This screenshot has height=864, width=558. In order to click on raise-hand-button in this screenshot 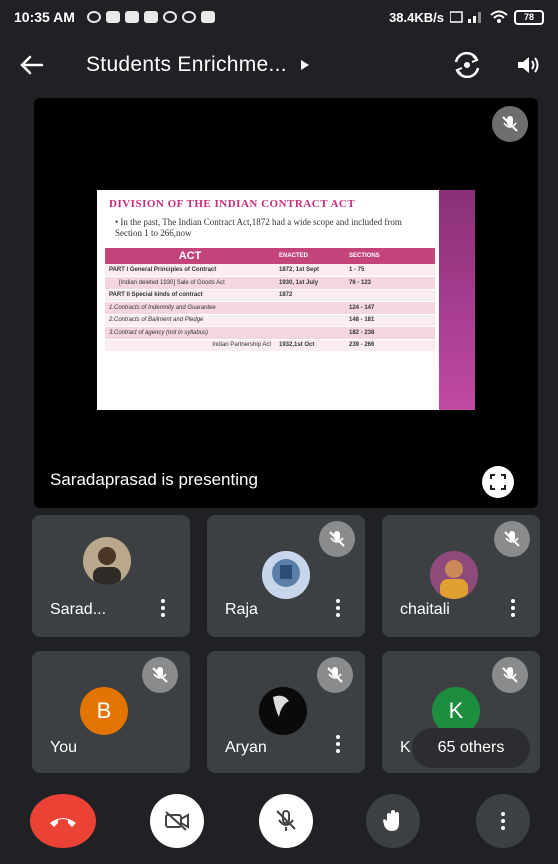, I will do `click(393, 821)`.